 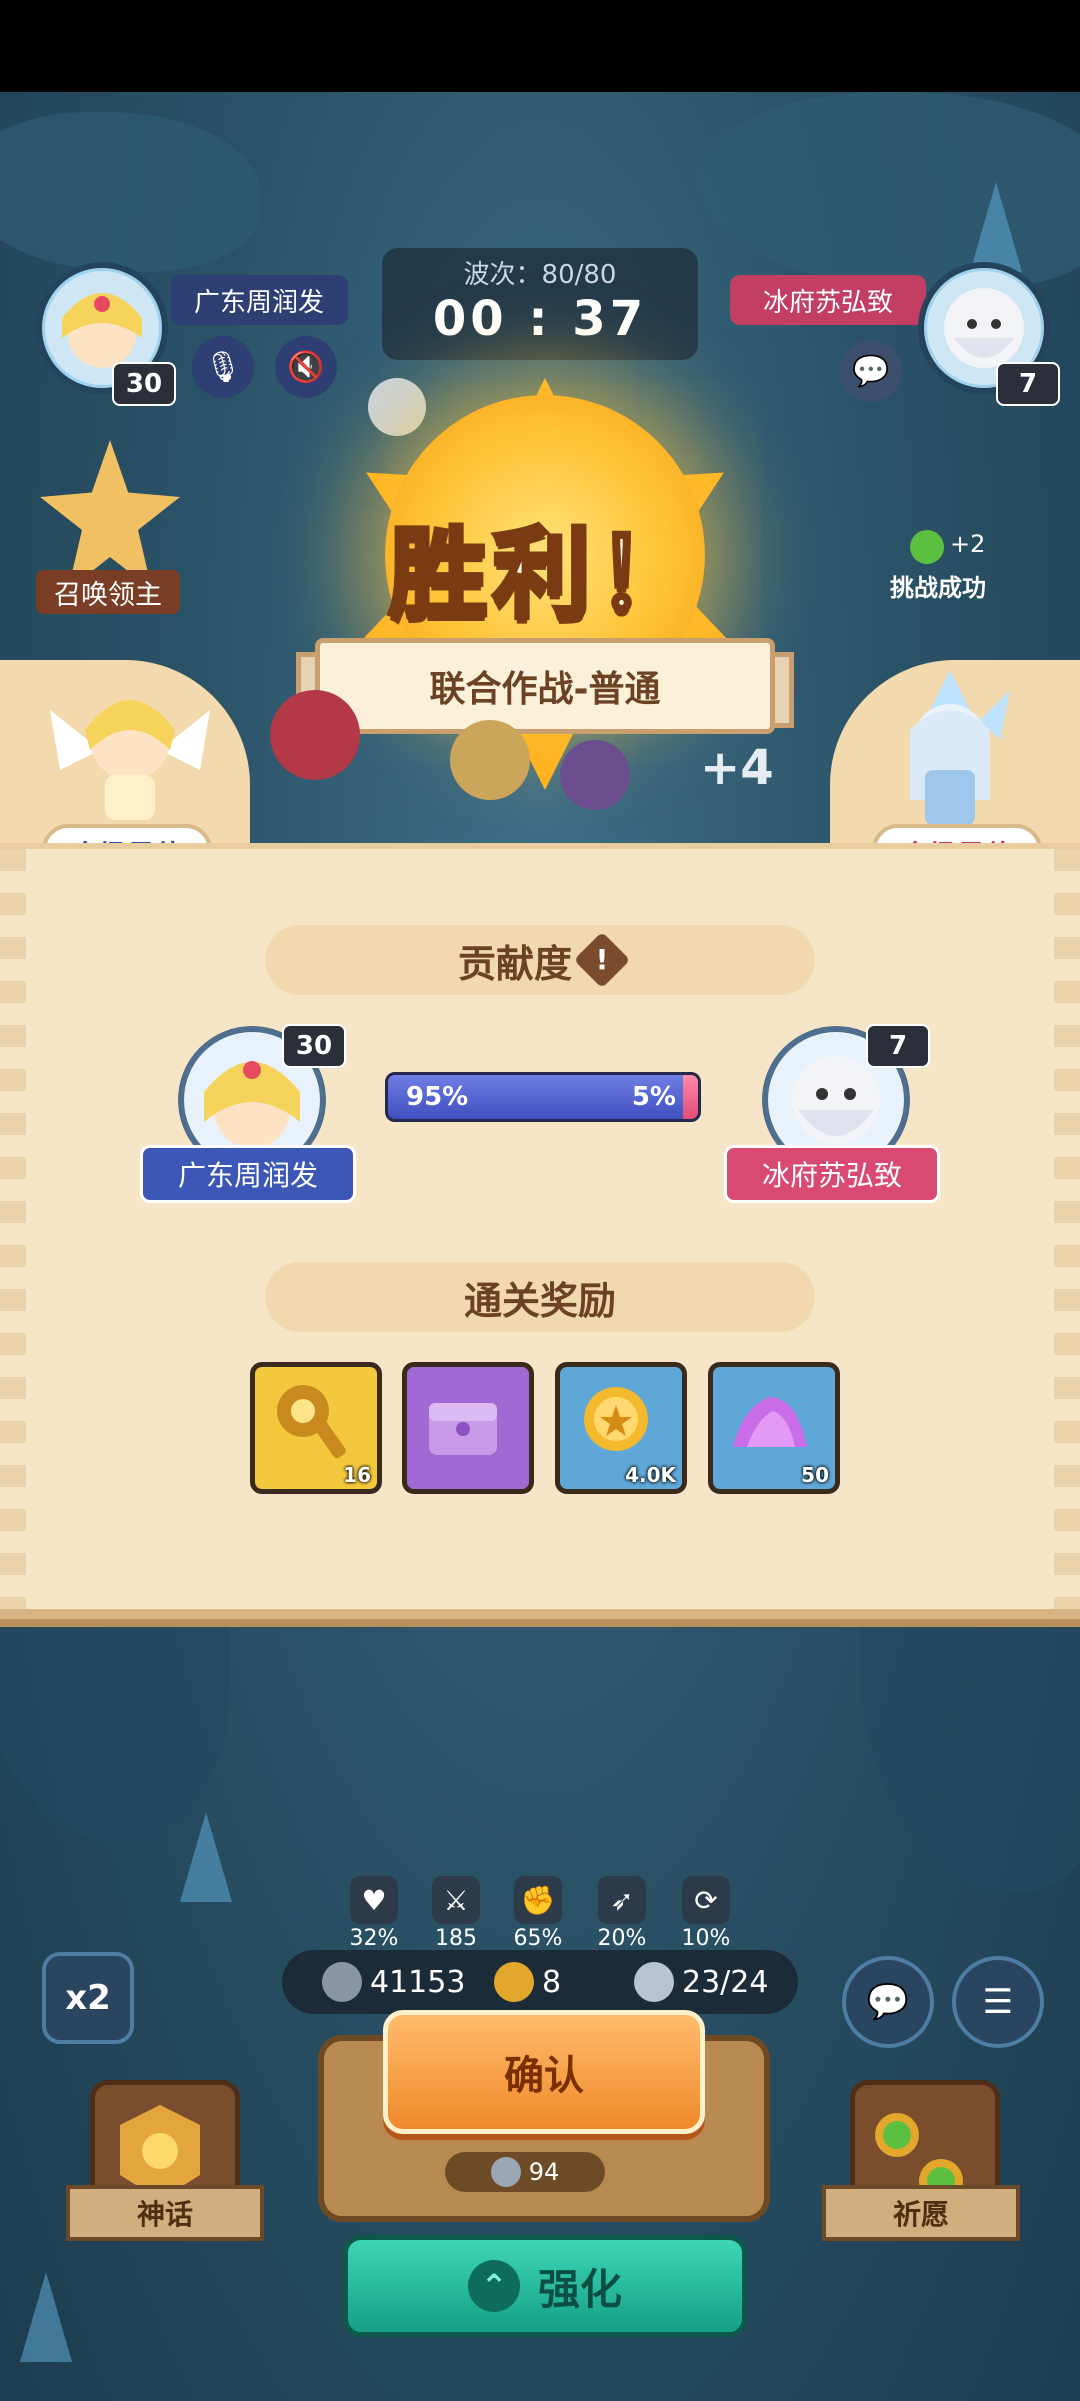 What do you see at coordinates (397, 407) in the screenshot?
I see `skull-icon` at bounding box center [397, 407].